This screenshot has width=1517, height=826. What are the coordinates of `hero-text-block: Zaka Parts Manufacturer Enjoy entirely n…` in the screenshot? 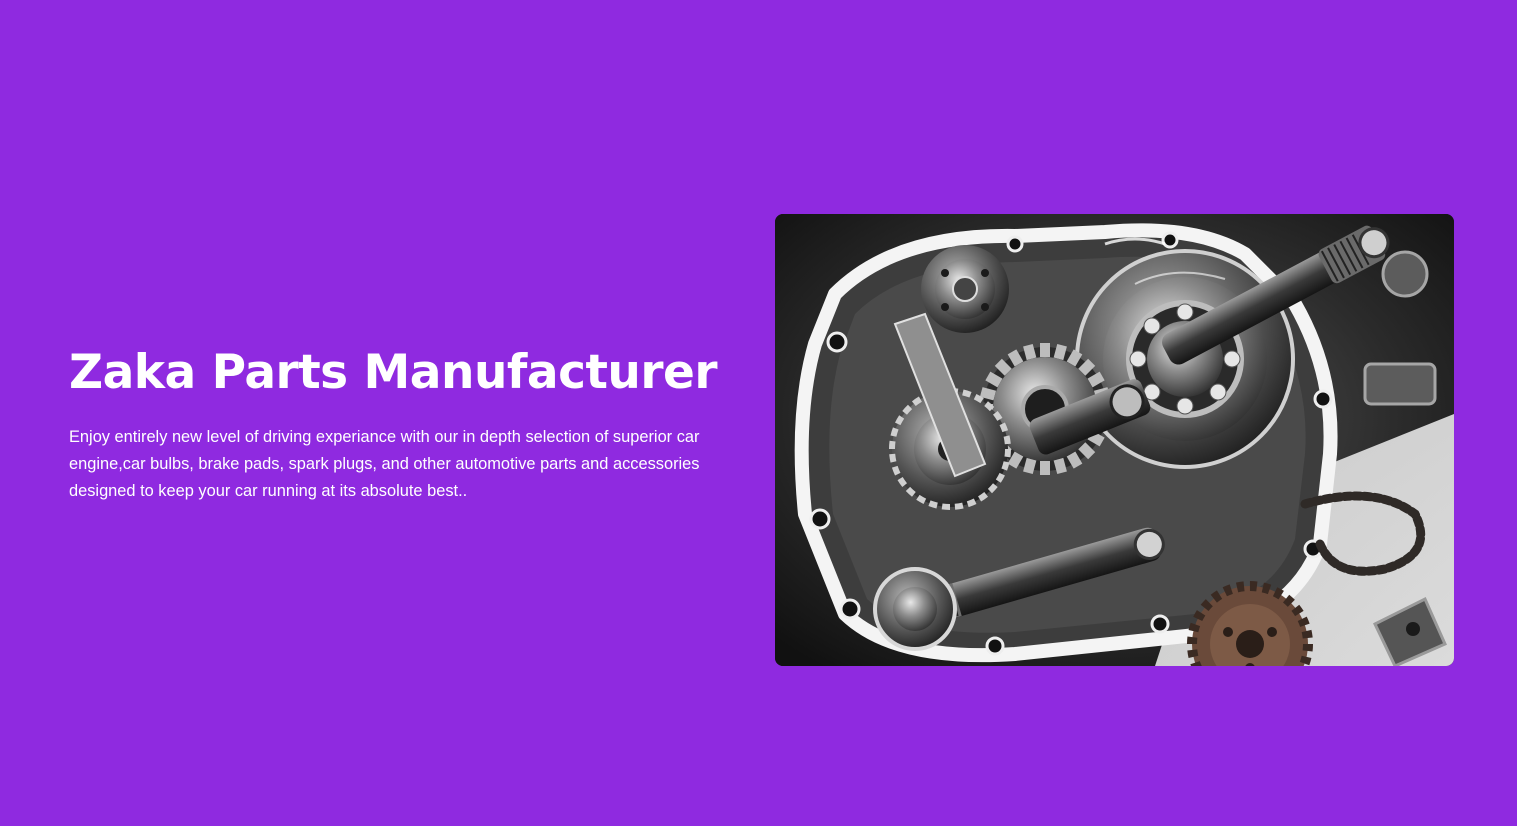 It's located at (419, 423).